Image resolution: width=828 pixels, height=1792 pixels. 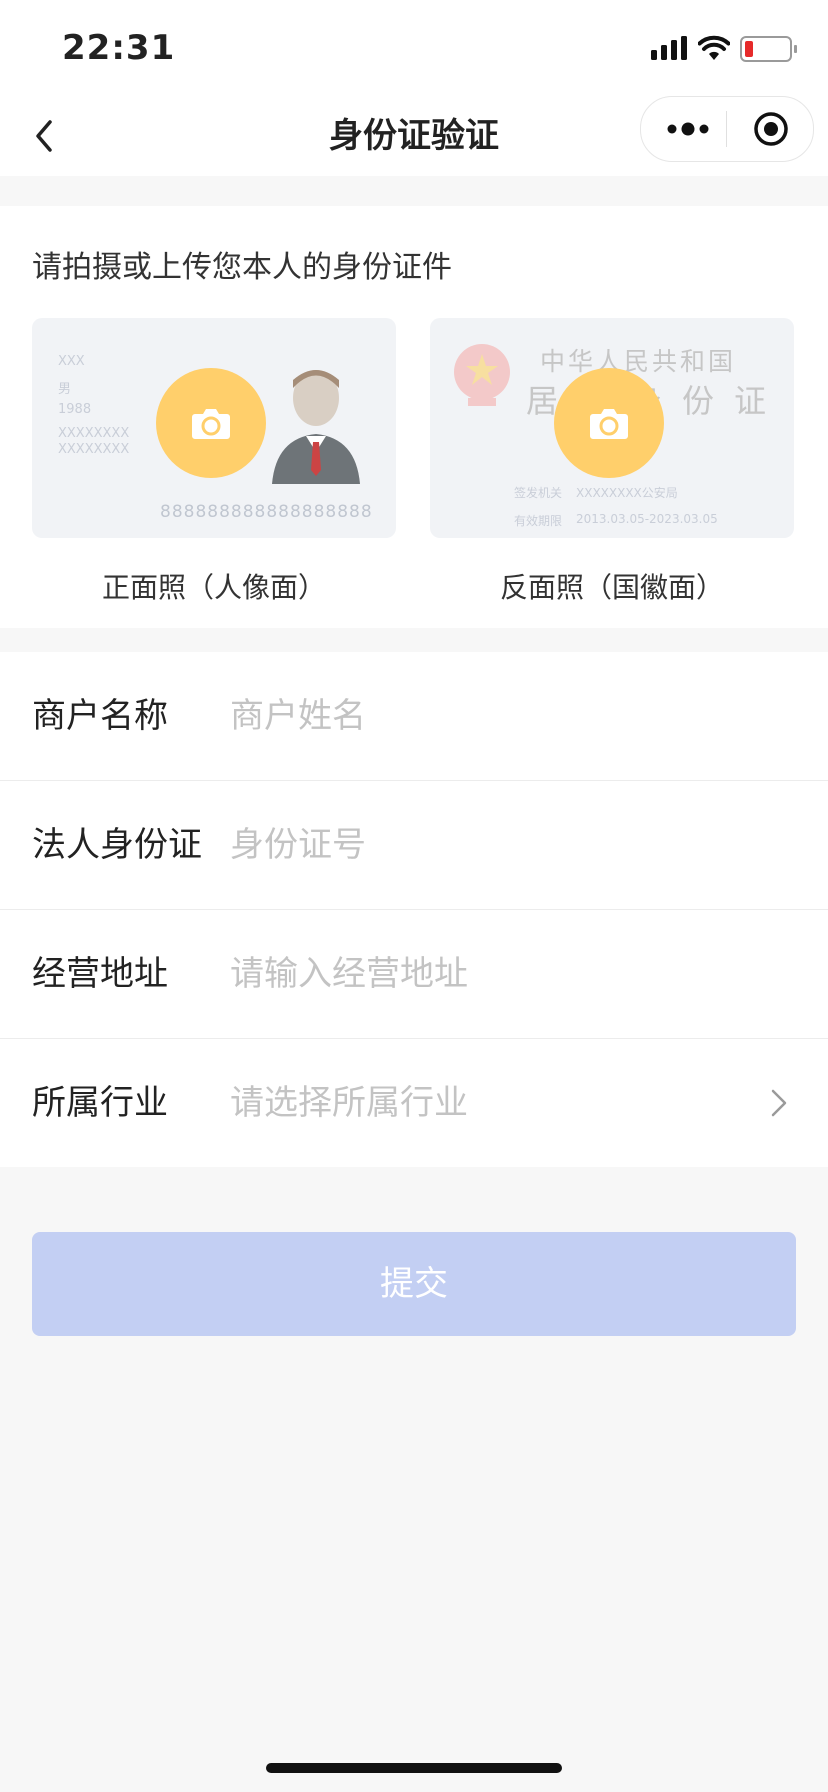 What do you see at coordinates (627, 493) in the screenshot?
I see `sample-authority-value: XXXXXXXX公安局` at bounding box center [627, 493].